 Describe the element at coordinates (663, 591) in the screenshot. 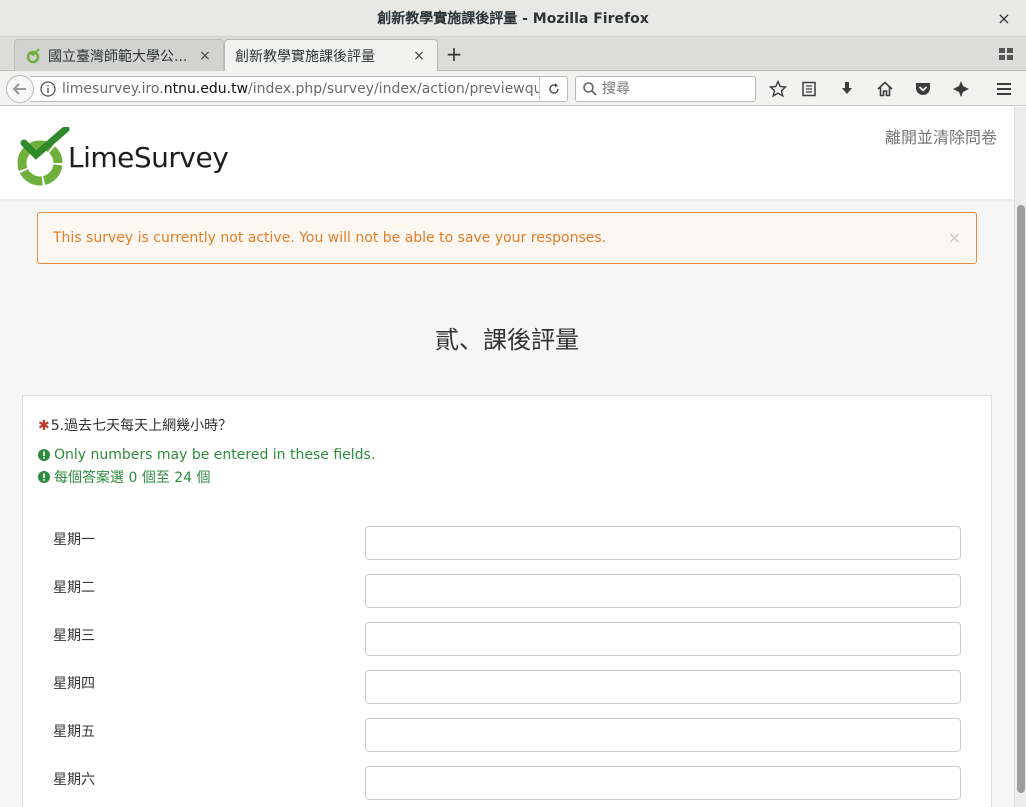

I see `tuesday-hours-input` at that location.